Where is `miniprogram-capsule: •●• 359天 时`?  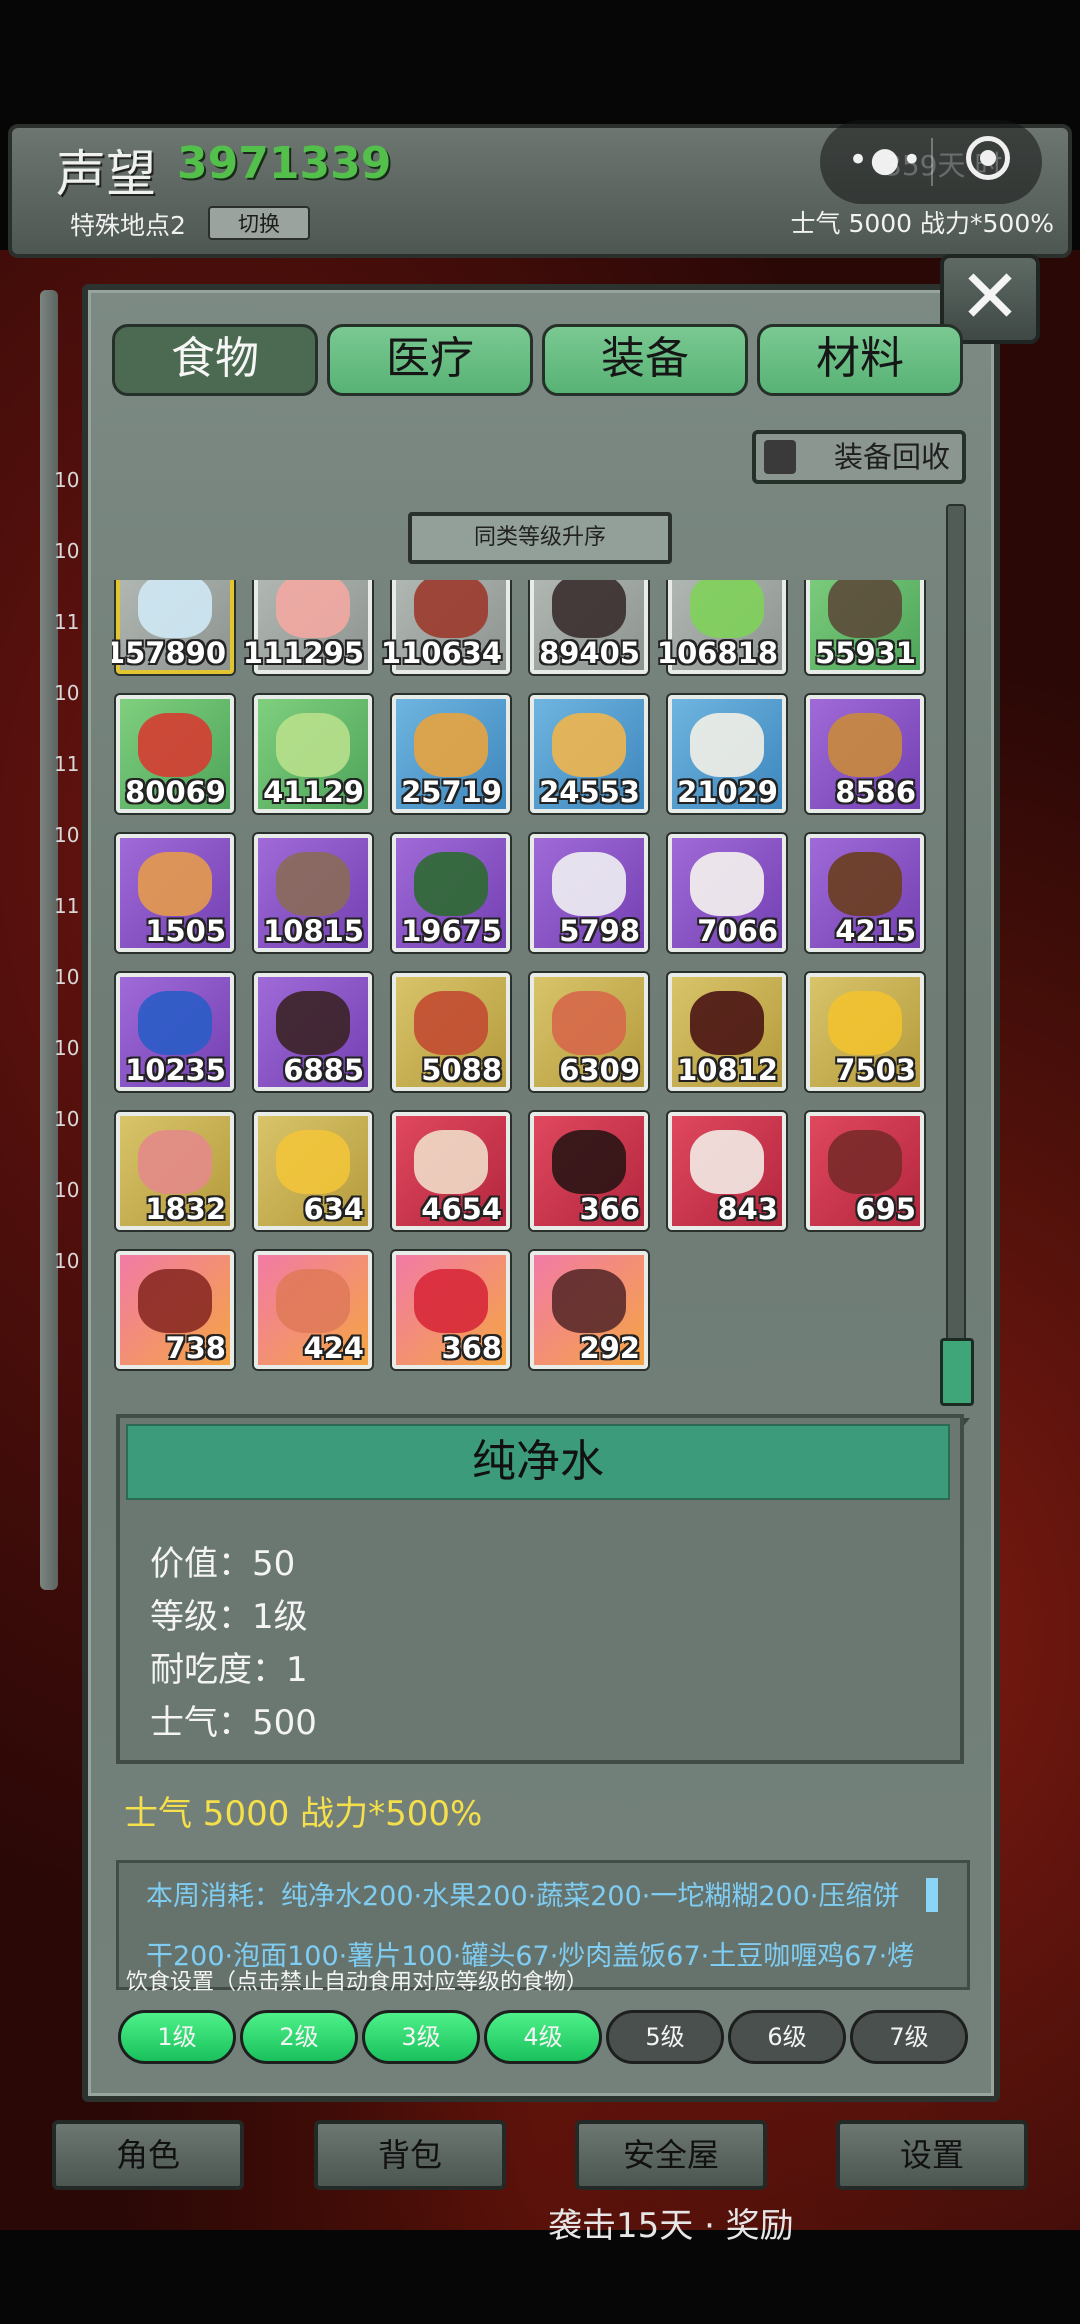 miniprogram-capsule: •●• 359天 时 is located at coordinates (931, 162).